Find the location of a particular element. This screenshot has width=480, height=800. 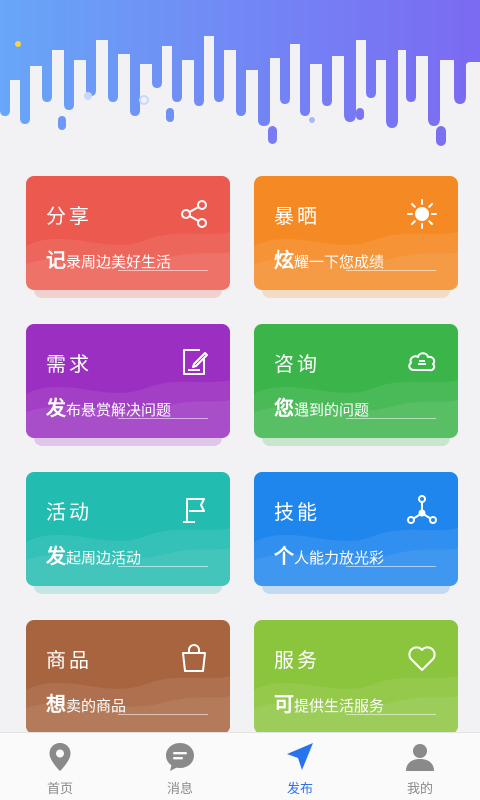

bottom-nav: 首页 消息 发布 我的 is located at coordinates (240, 766).